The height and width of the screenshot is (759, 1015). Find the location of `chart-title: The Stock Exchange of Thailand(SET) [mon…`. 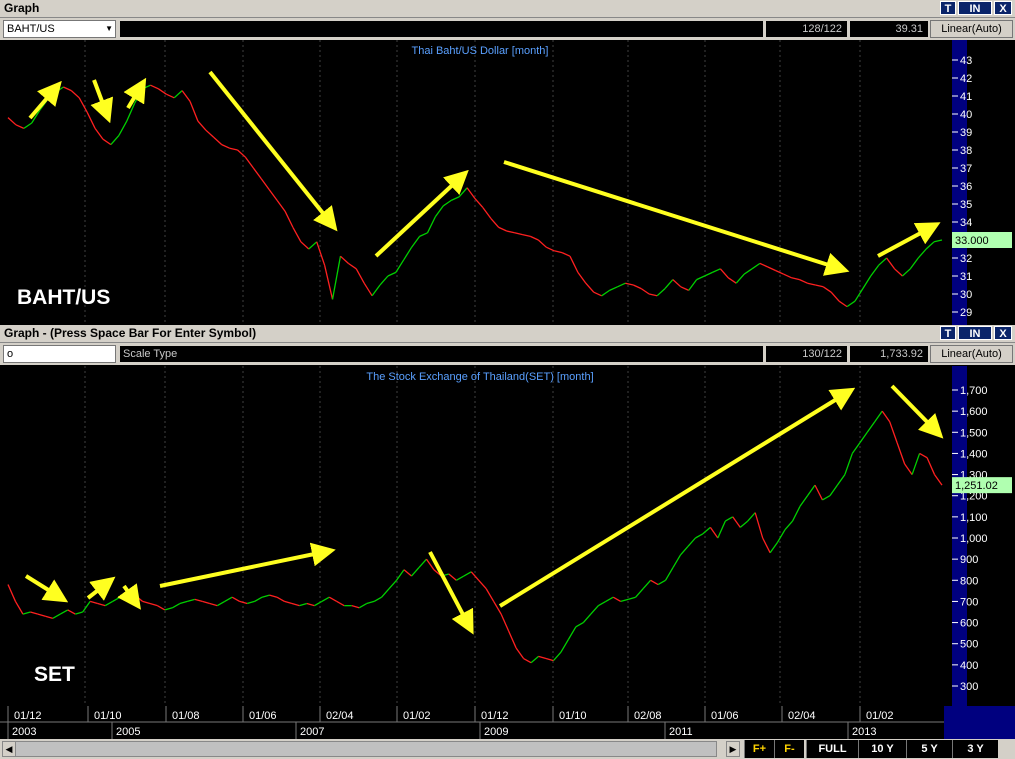

chart-title: The Stock Exchange of Thailand(SET) [mon… is located at coordinates (479, 377).